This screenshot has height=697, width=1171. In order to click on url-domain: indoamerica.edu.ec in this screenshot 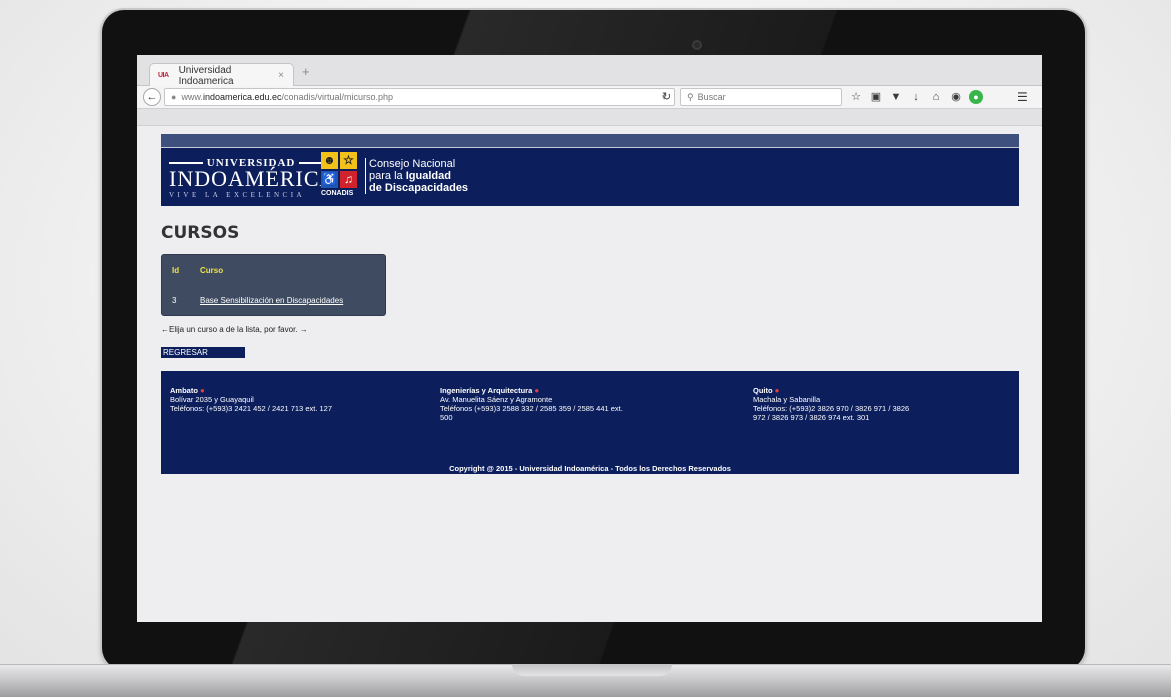, I will do `click(242, 97)`.